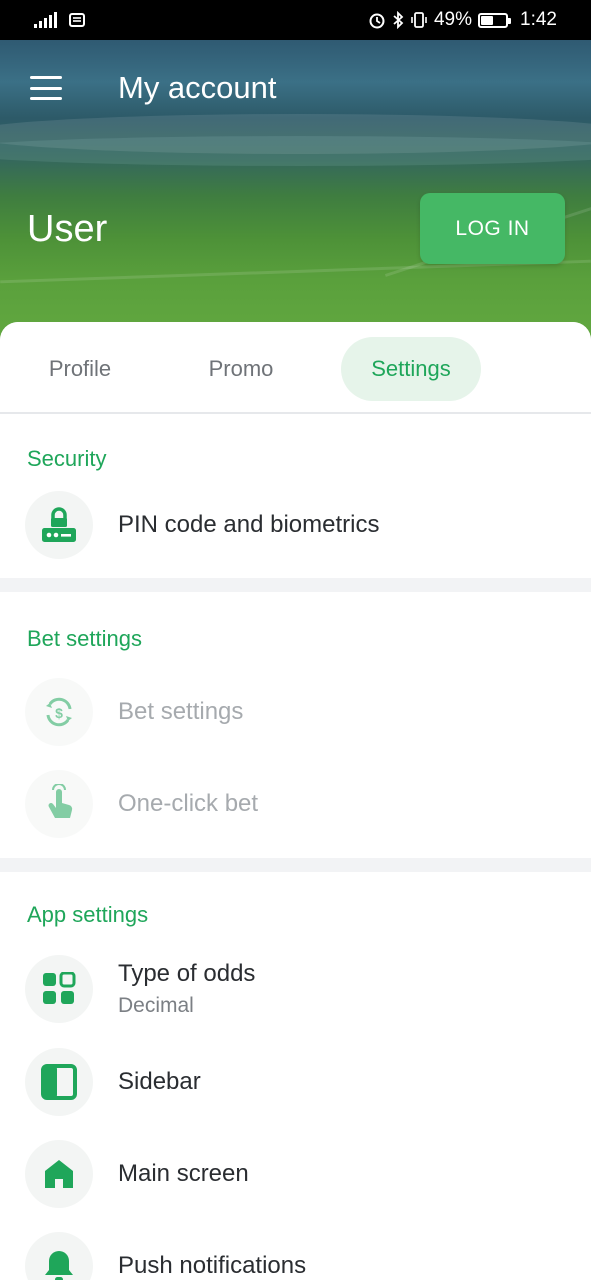  What do you see at coordinates (84, 638) in the screenshot?
I see `section-title-bet: Bet settings` at bounding box center [84, 638].